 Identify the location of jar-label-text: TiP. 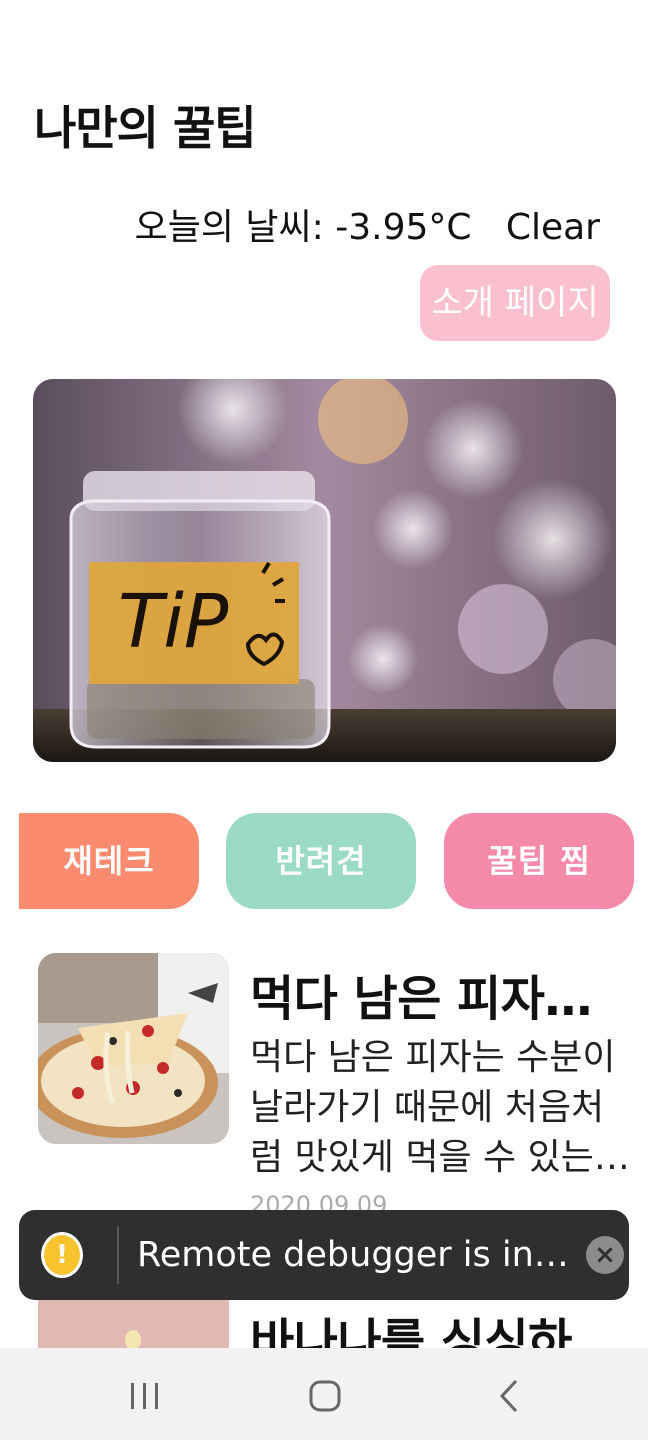
(173, 622).